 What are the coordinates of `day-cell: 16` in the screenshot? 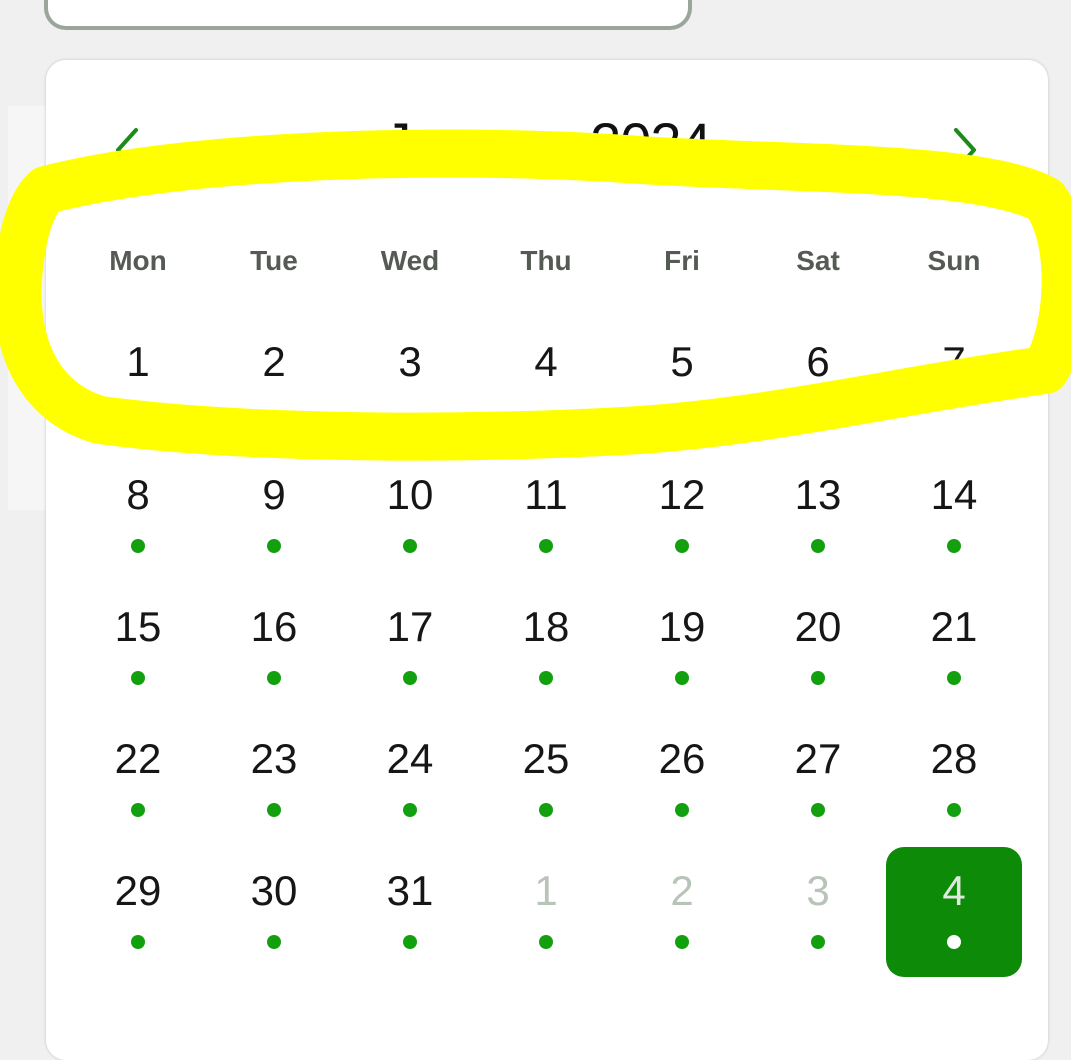 It's located at (274, 641).